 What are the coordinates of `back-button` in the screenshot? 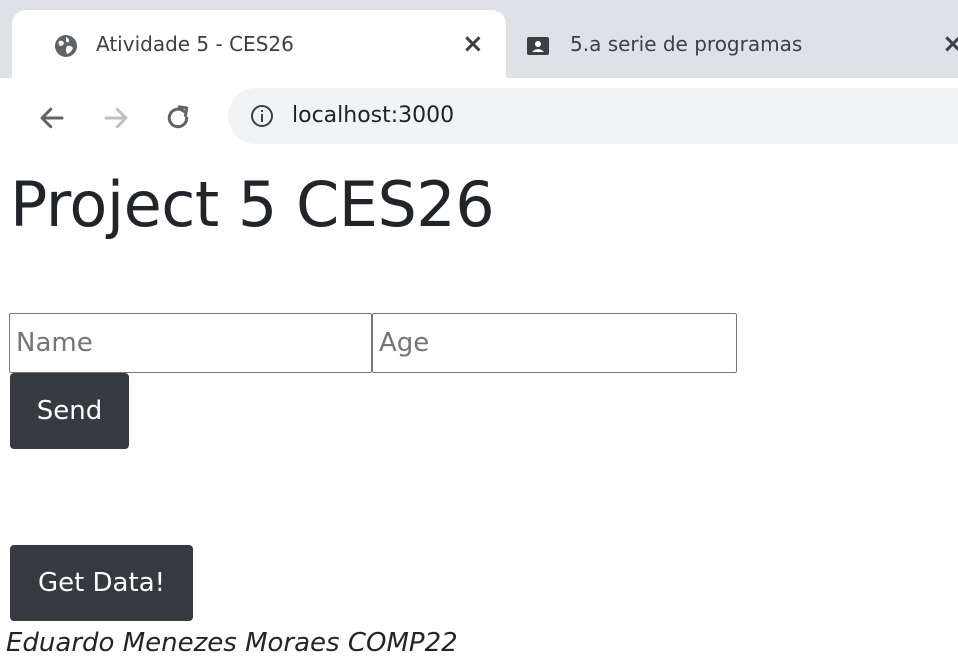 It's located at (52, 118).